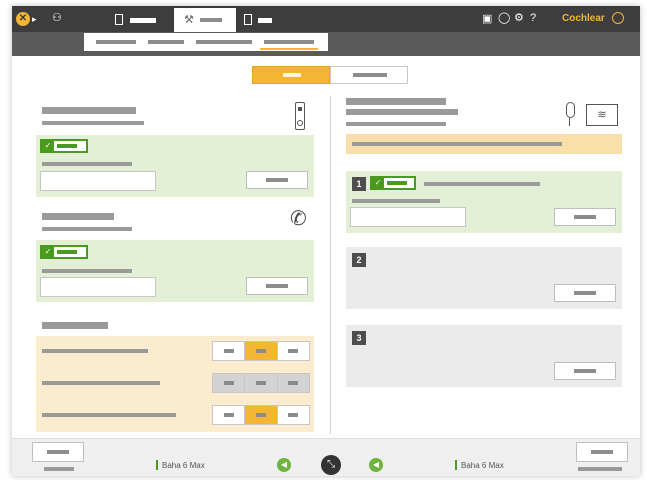  What do you see at coordinates (376, 465) in the screenshot?
I see `right-volume-icon: ◀` at bounding box center [376, 465].